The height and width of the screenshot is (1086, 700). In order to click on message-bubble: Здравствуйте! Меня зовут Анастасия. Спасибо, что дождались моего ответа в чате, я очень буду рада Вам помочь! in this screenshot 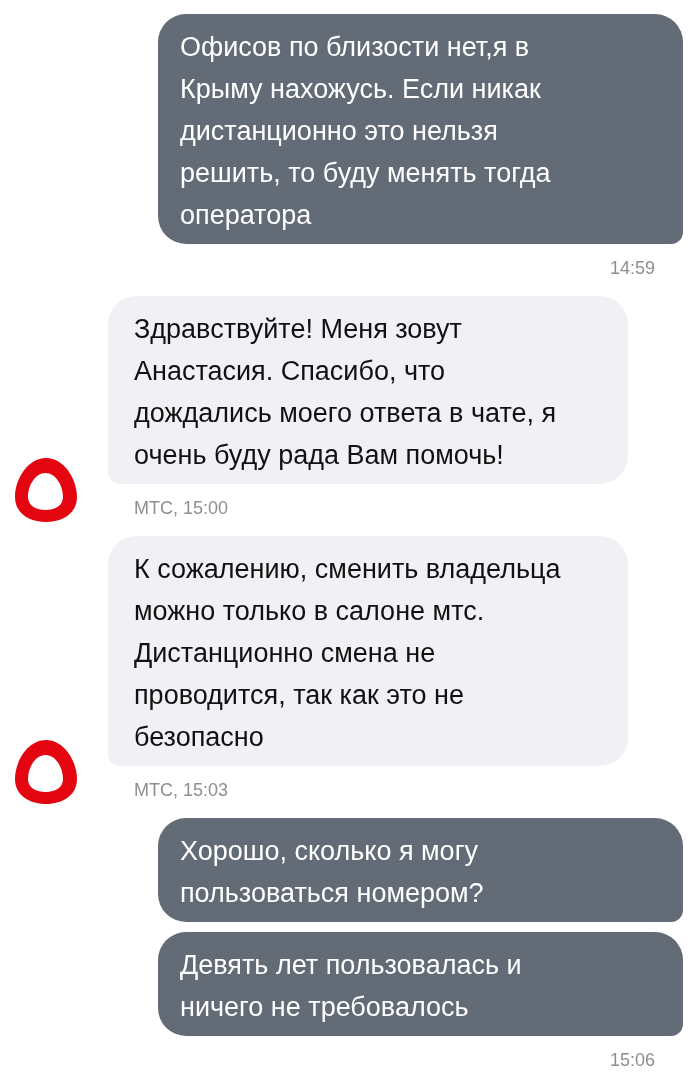, I will do `click(368, 390)`.